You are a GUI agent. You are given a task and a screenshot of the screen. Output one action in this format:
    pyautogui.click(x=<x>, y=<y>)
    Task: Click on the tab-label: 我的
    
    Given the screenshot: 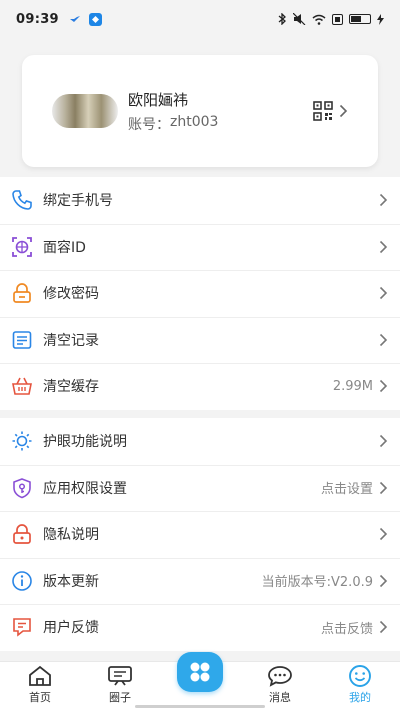 What is the action you would take?
    pyautogui.click(x=360, y=697)
    